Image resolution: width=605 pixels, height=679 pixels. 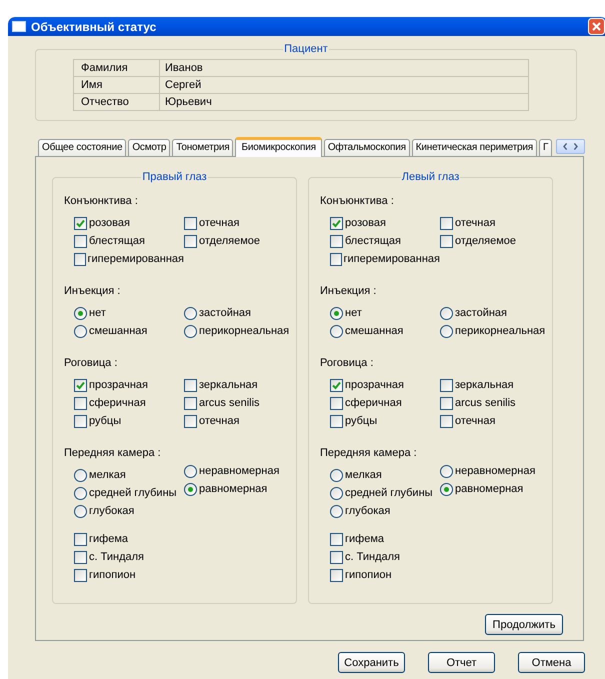 What do you see at coordinates (524, 624) in the screenshot?
I see `continue-button: Продолжить` at bounding box center [524, 624].